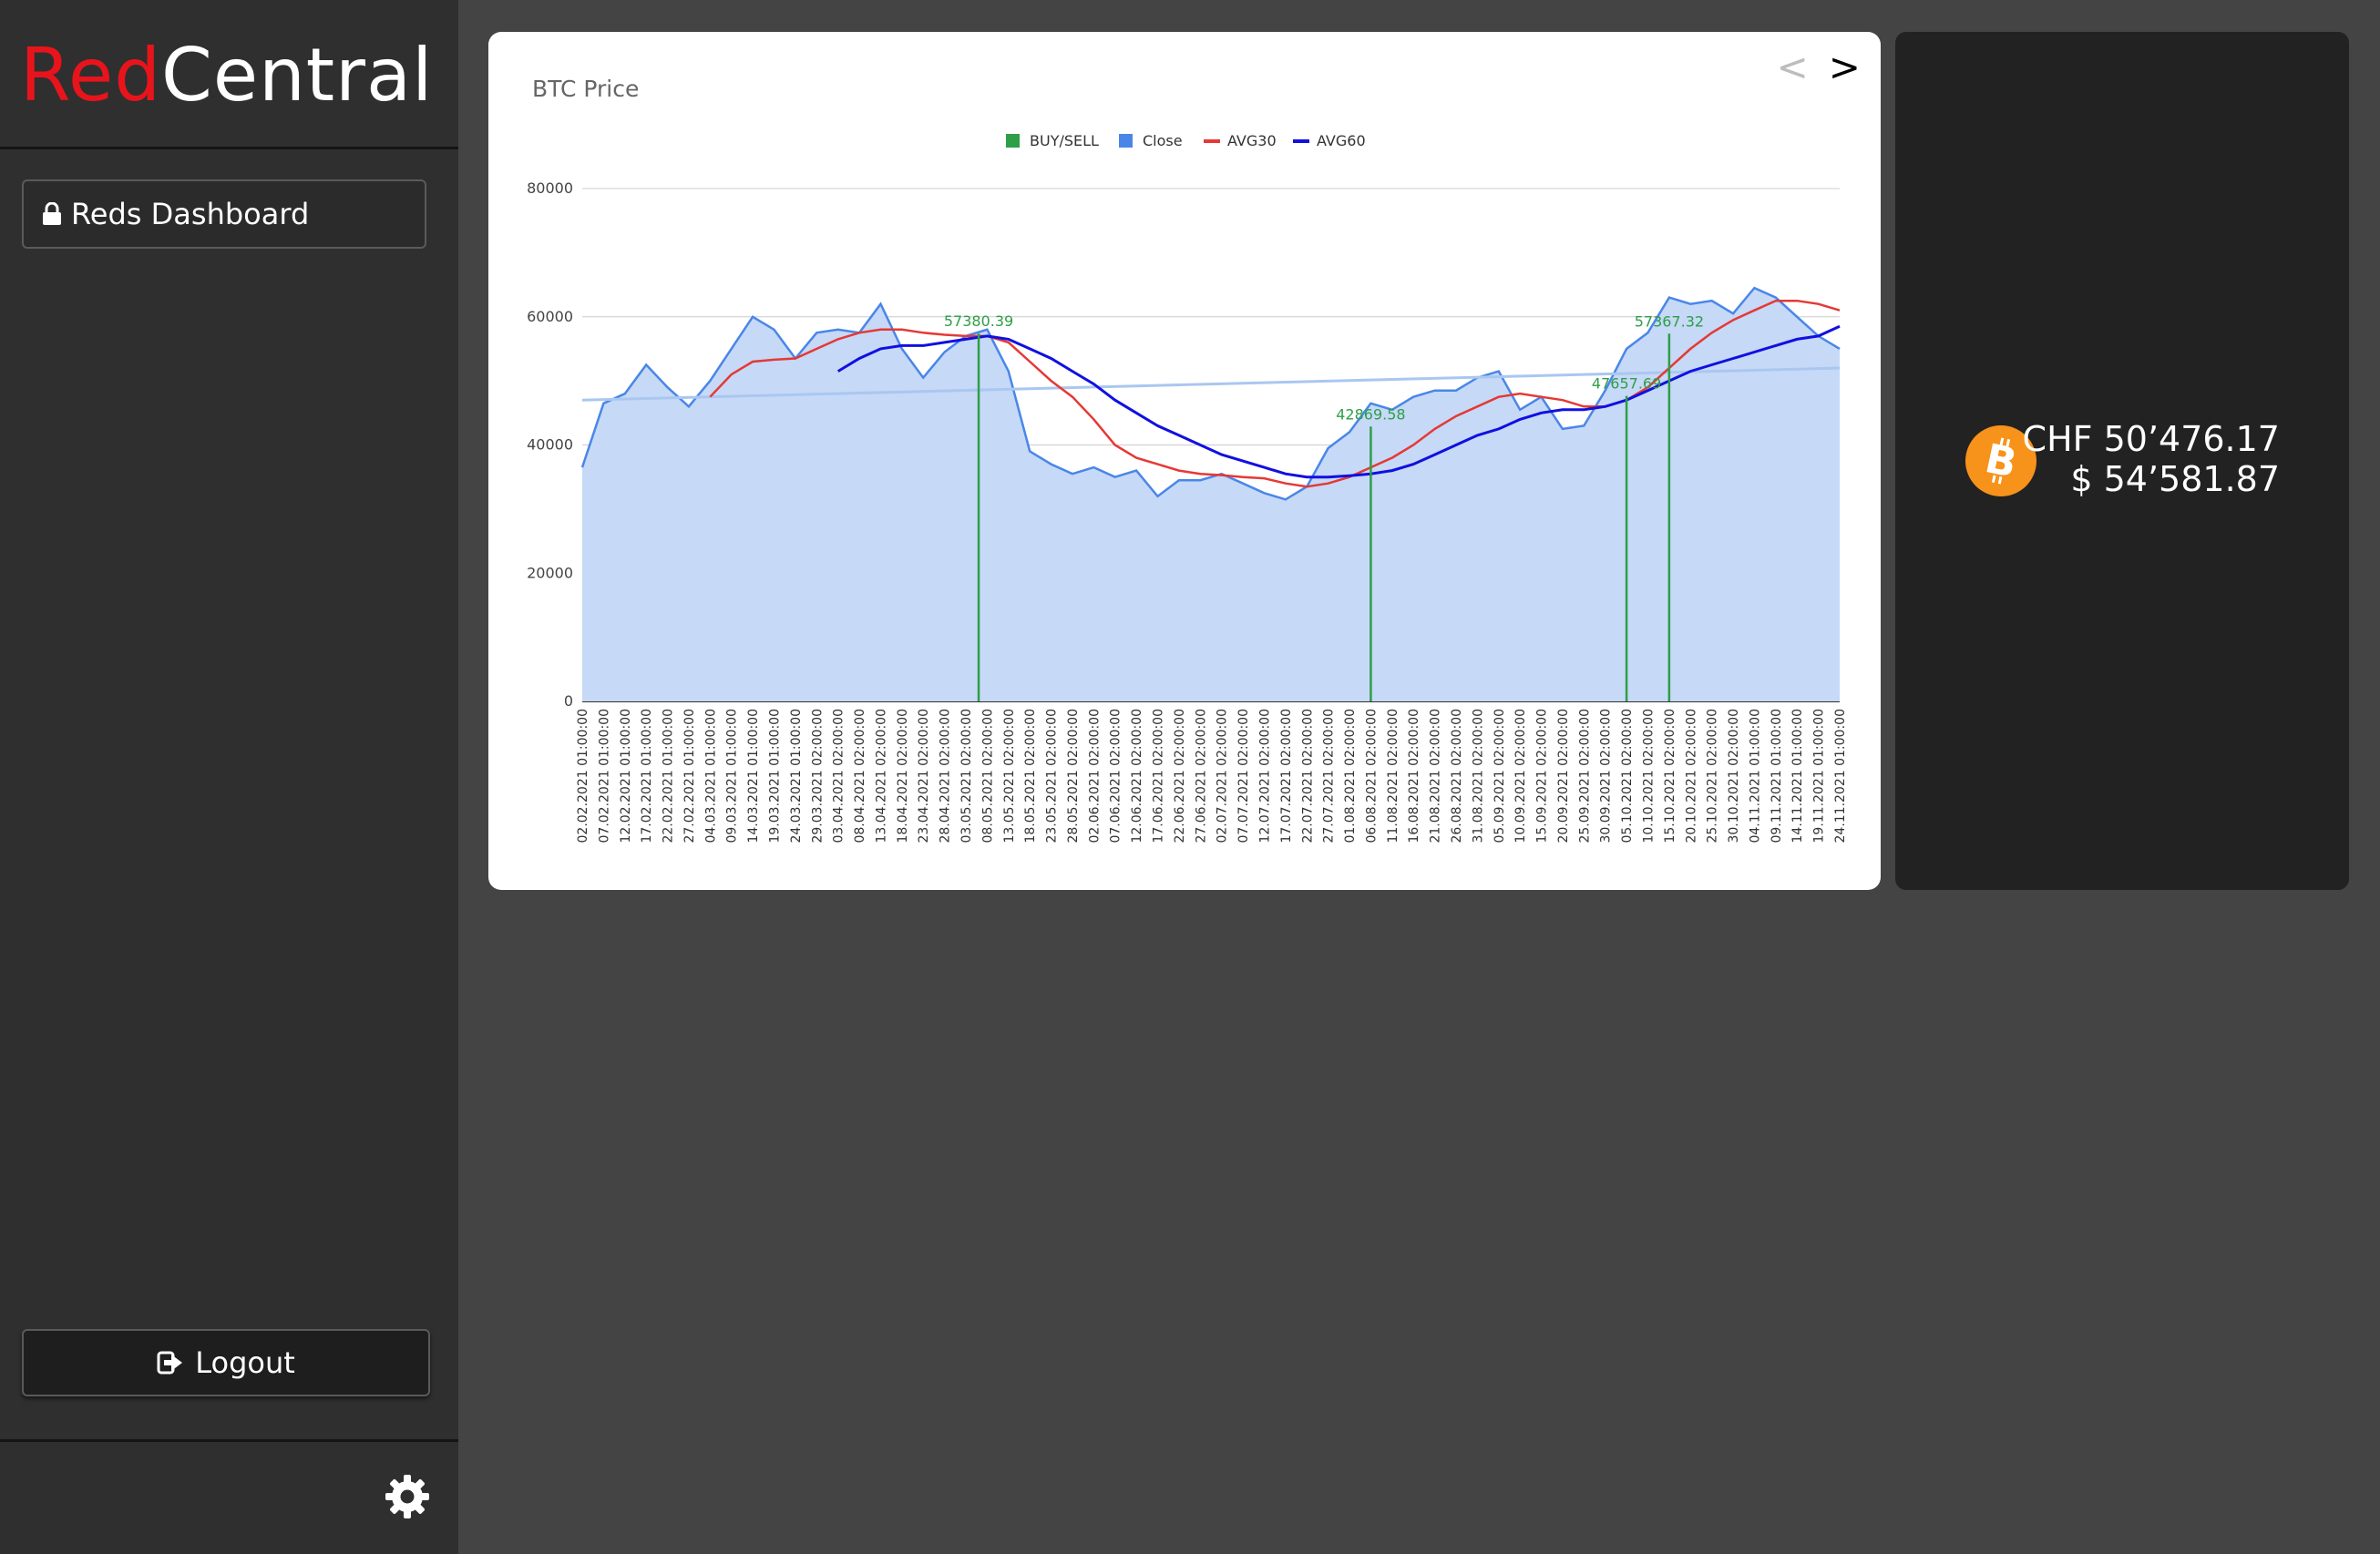 The image size is (2380, 1554). Describe the element at coordinates (229, 1440) in the screenshot. I see `sidebar-divider-bottom` at that location.